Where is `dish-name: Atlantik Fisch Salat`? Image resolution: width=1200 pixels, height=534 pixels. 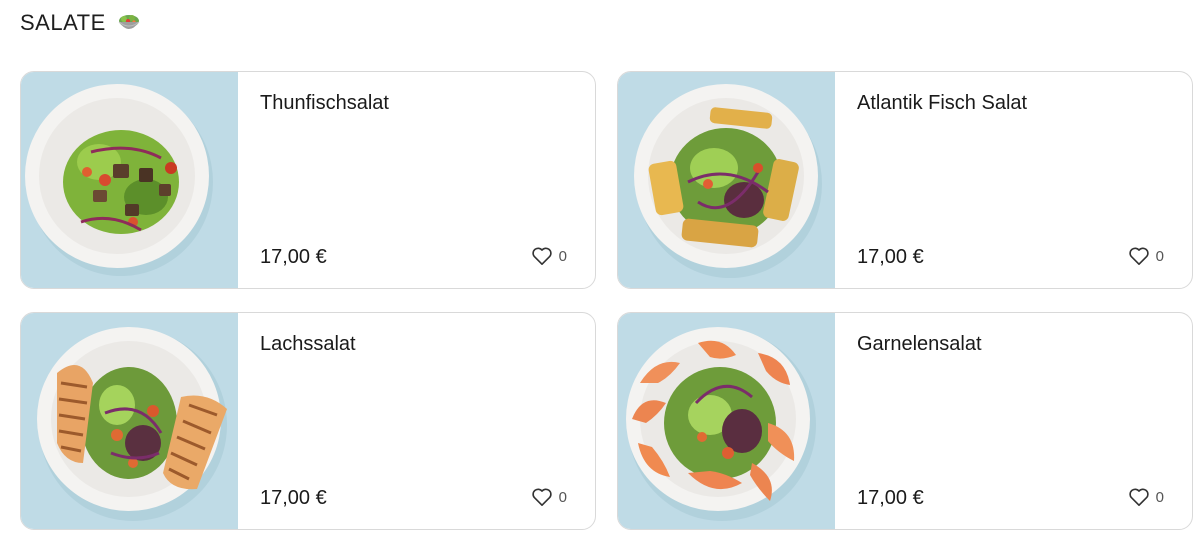
dish-name: Atlantik Fisch Salat is located at coordinates (942, 103).